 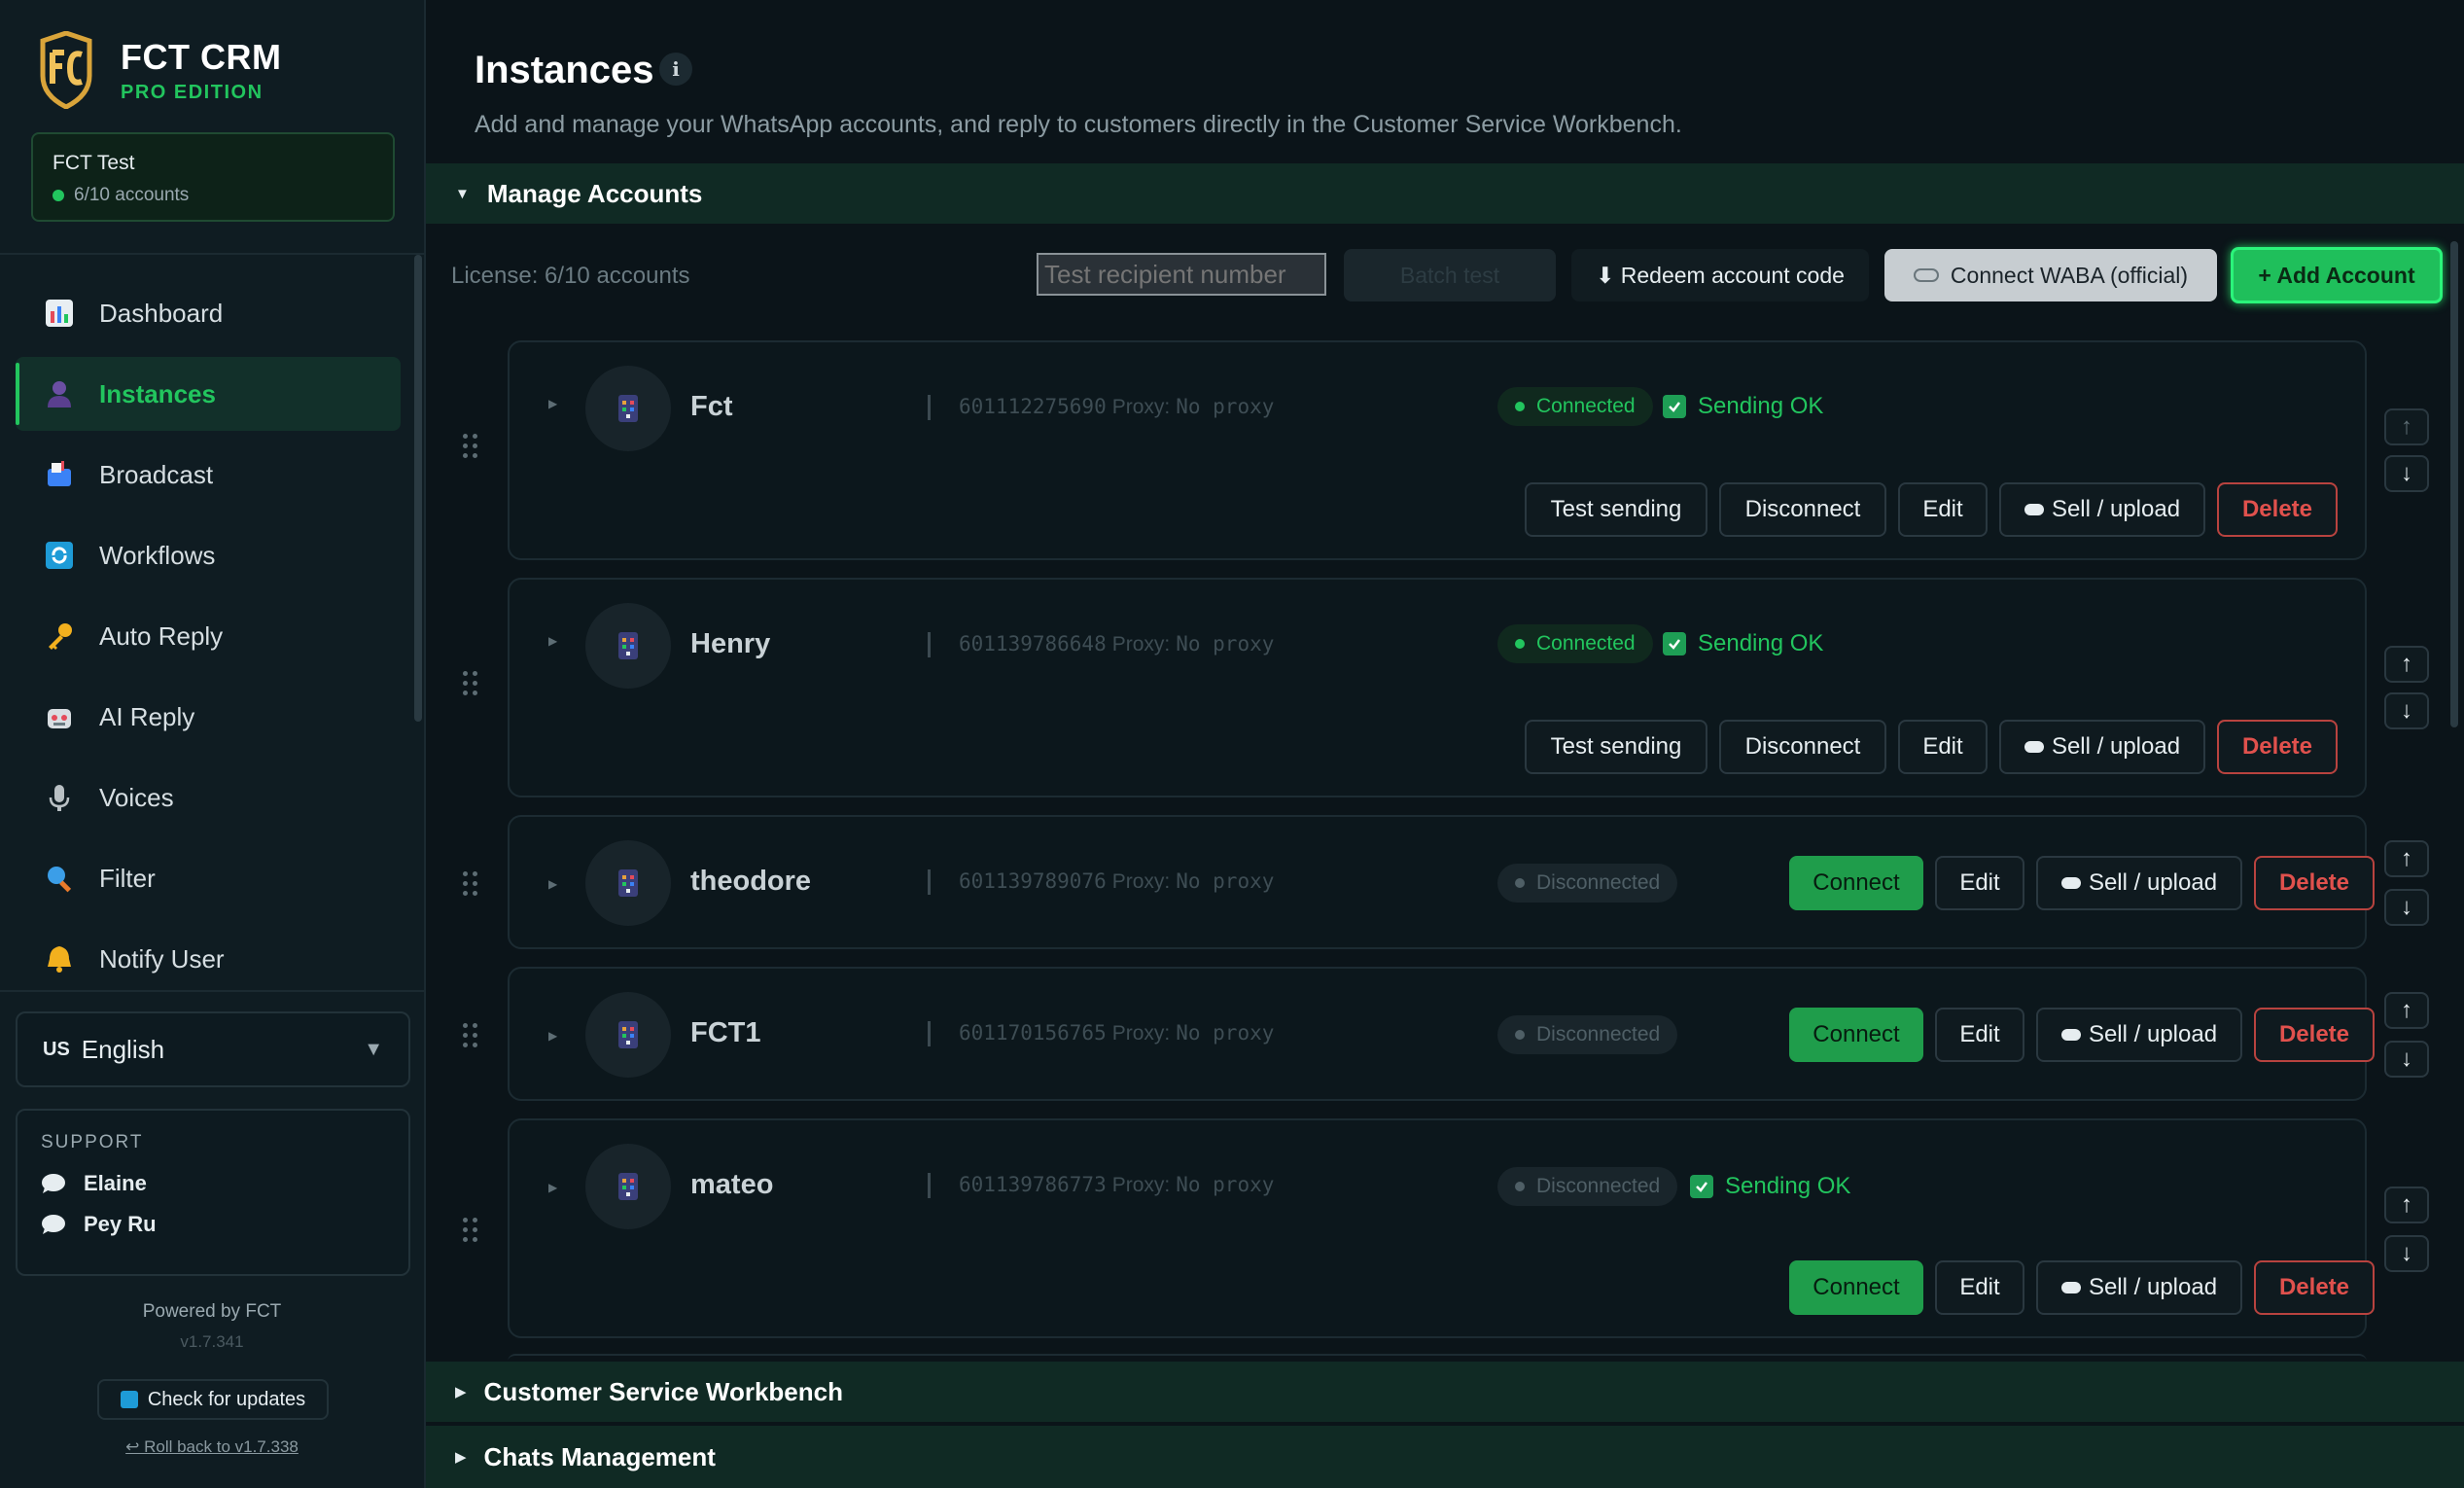 I want to click on sidebar-item-instances: Instances, so click(x=208, y=394).